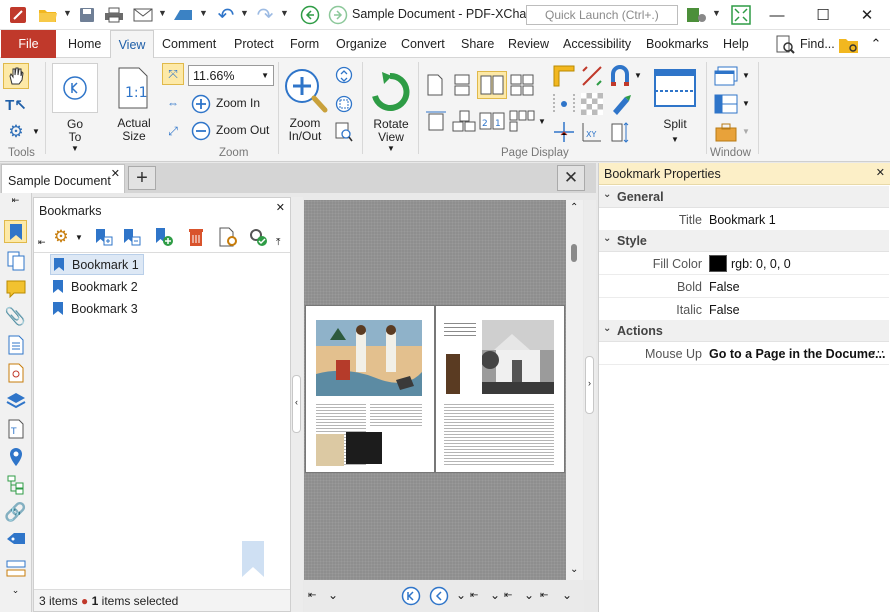  Describe the element at coordinates (115, 173) in the screenshot. I see `close-tab-icon: ✕` at that location.